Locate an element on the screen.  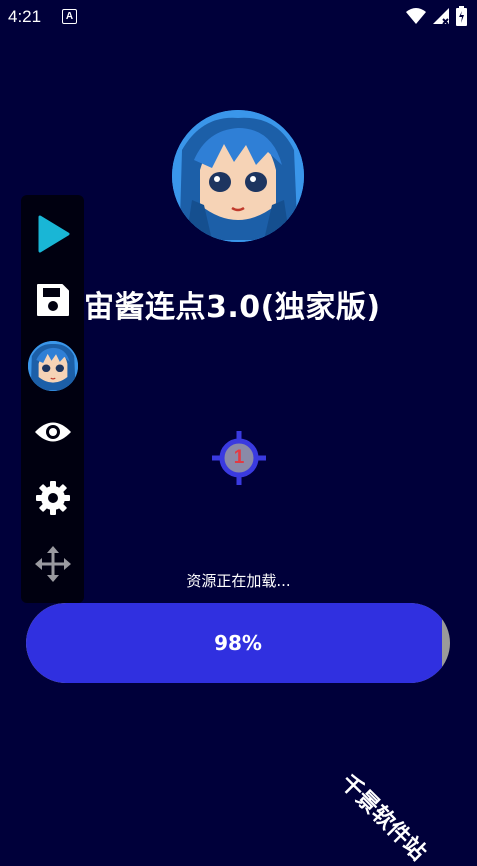
signal-icon is located at coordinates (441, 16).